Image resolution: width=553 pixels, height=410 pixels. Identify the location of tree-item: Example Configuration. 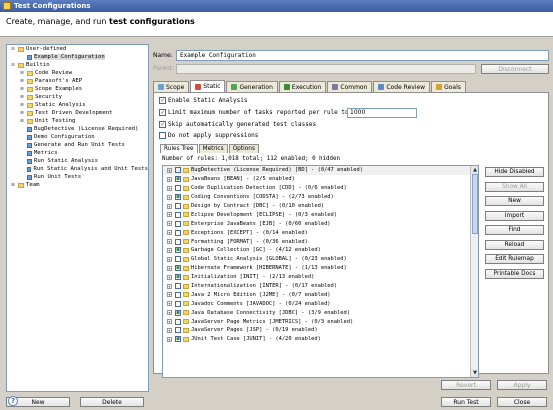
(77, 57).